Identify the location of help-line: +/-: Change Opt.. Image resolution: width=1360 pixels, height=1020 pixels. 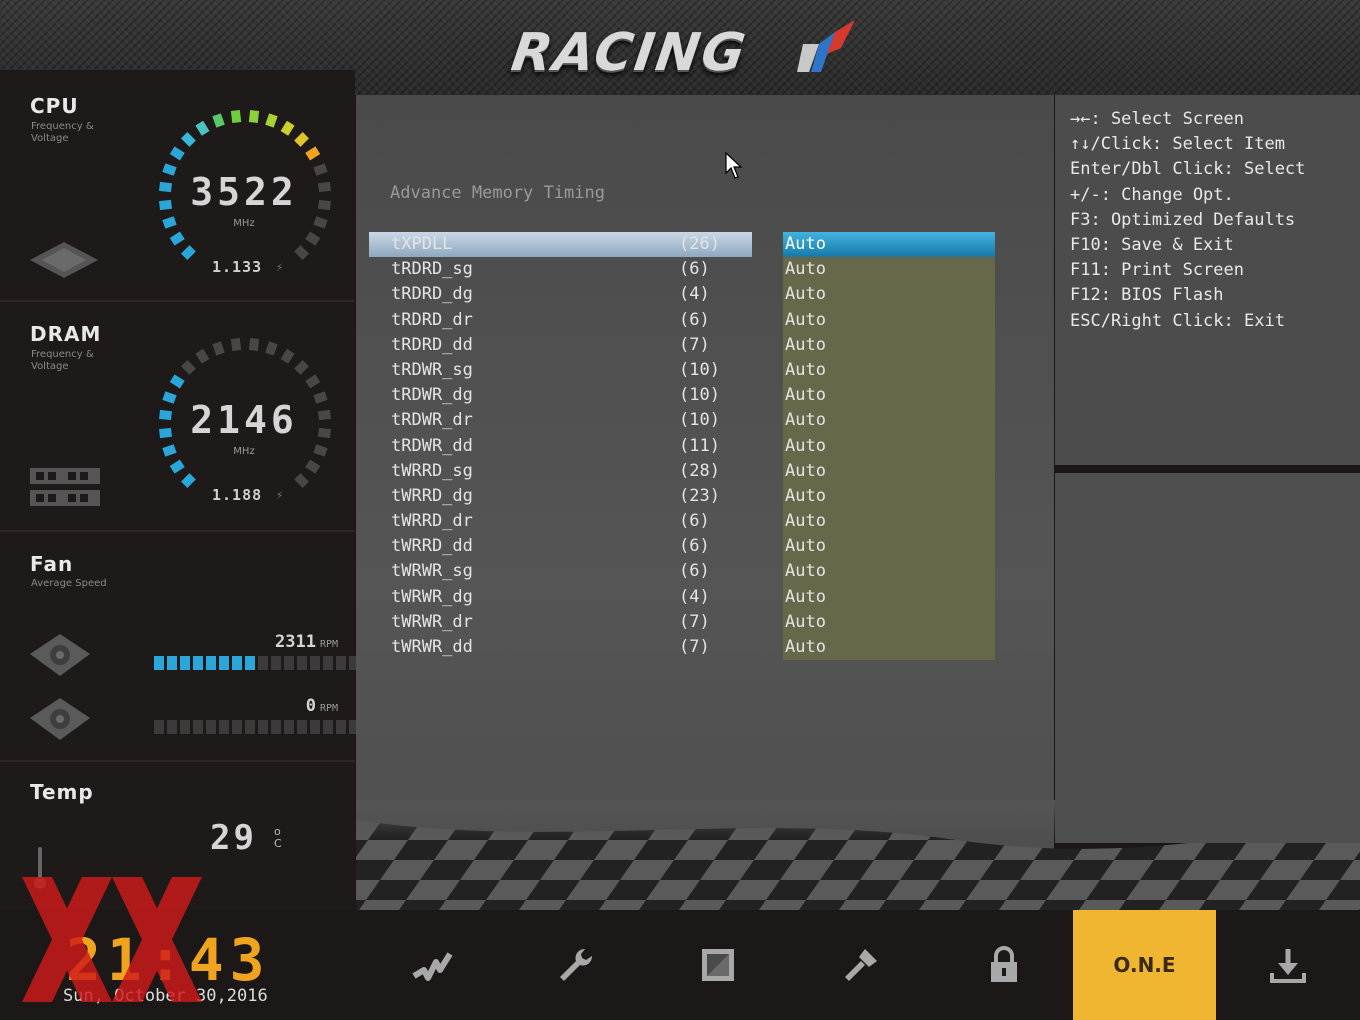
(1152, 194).